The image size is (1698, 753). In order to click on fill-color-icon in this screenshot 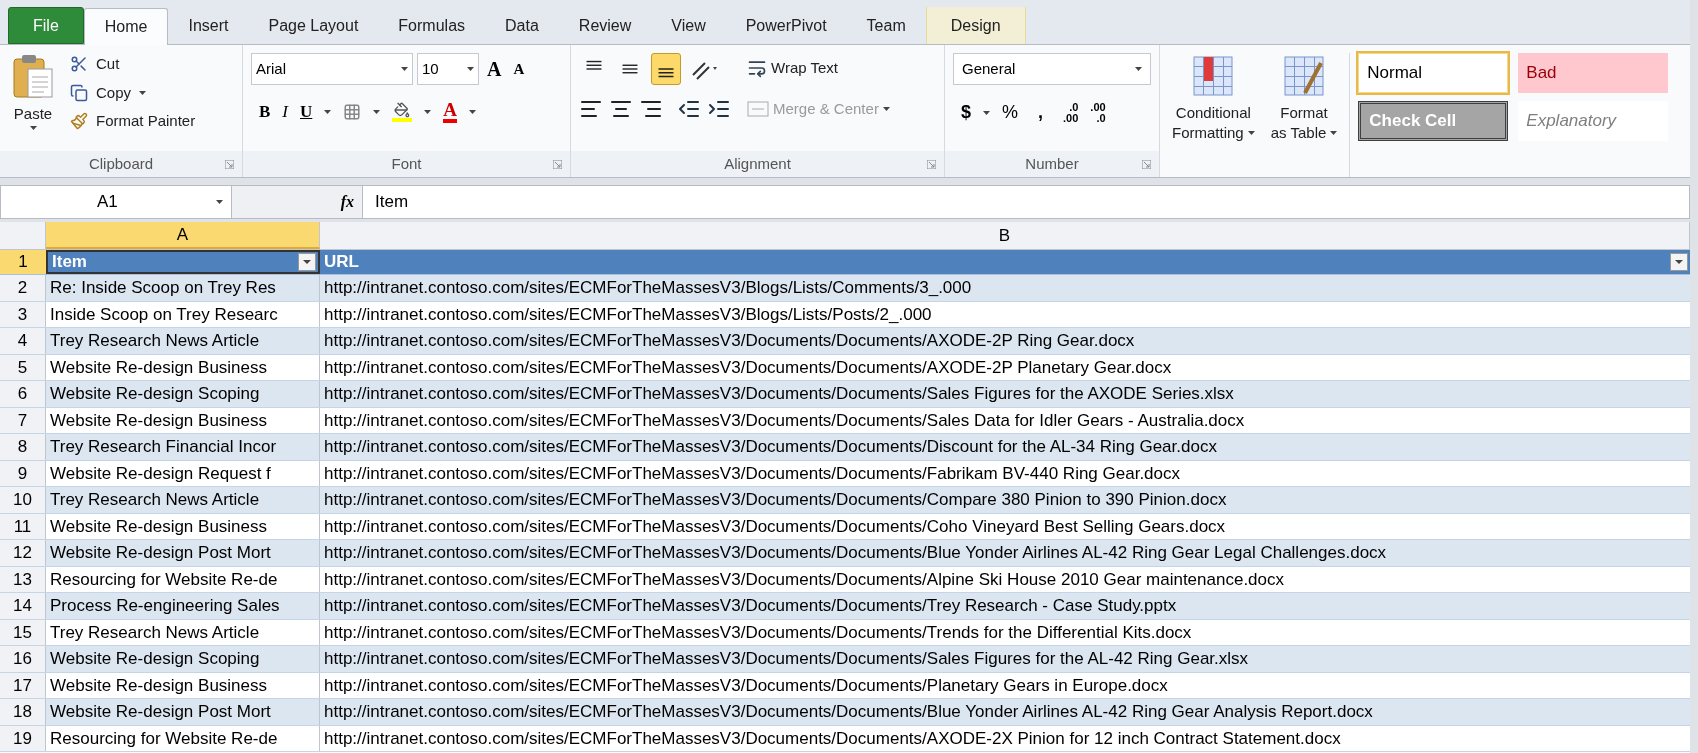, I will do `click(402, 111)`.